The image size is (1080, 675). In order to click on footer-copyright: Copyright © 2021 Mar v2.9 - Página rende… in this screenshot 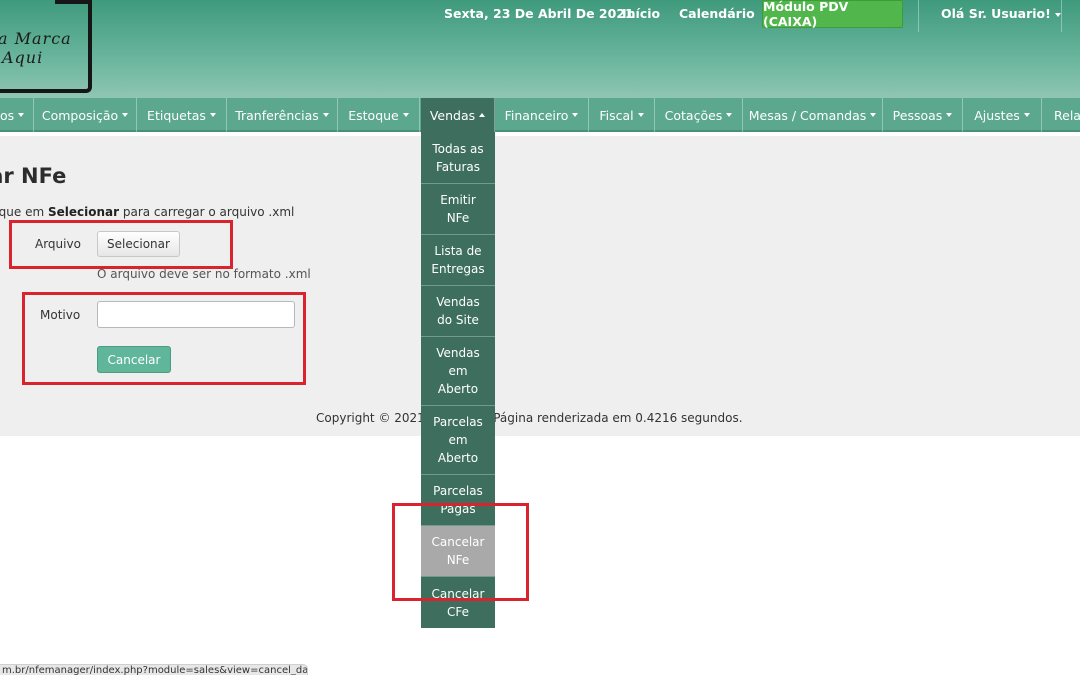, I will do `click(529, 418)`.